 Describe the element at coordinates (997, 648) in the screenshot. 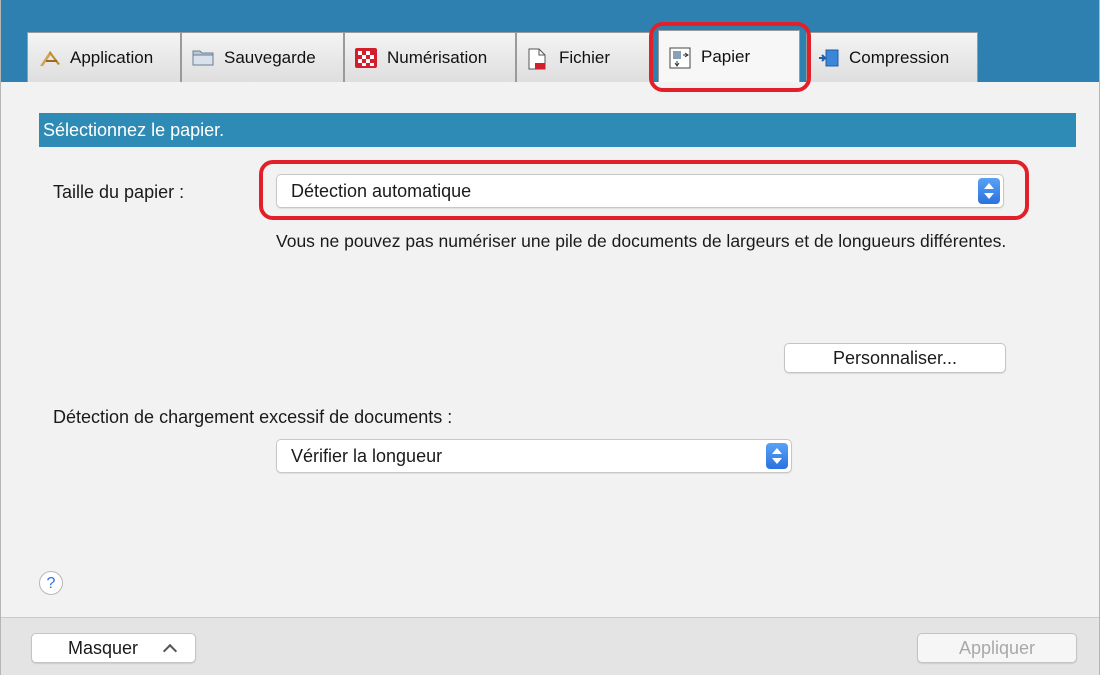

I see `apply-button: Appliquer` at that location.